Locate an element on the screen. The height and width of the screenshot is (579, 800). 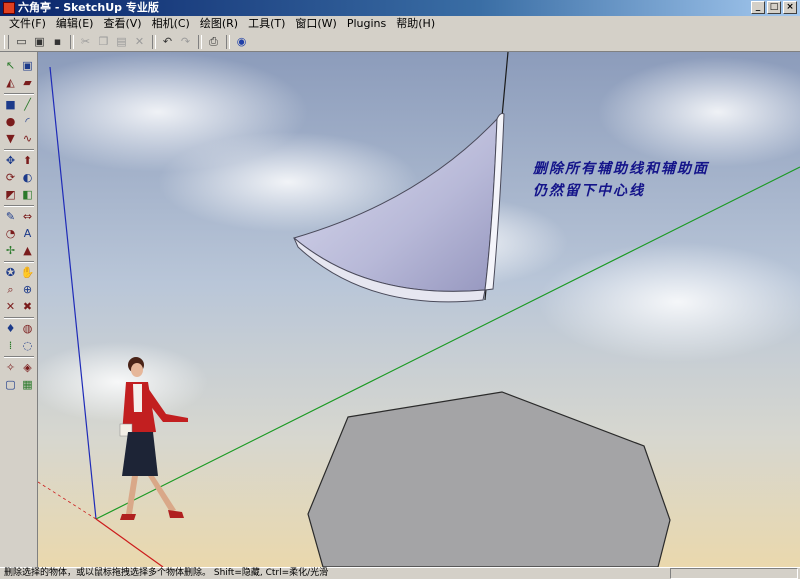
annotation-line-1: 删除所有辅助线和辅助面 is located at coordinates (621, 169).